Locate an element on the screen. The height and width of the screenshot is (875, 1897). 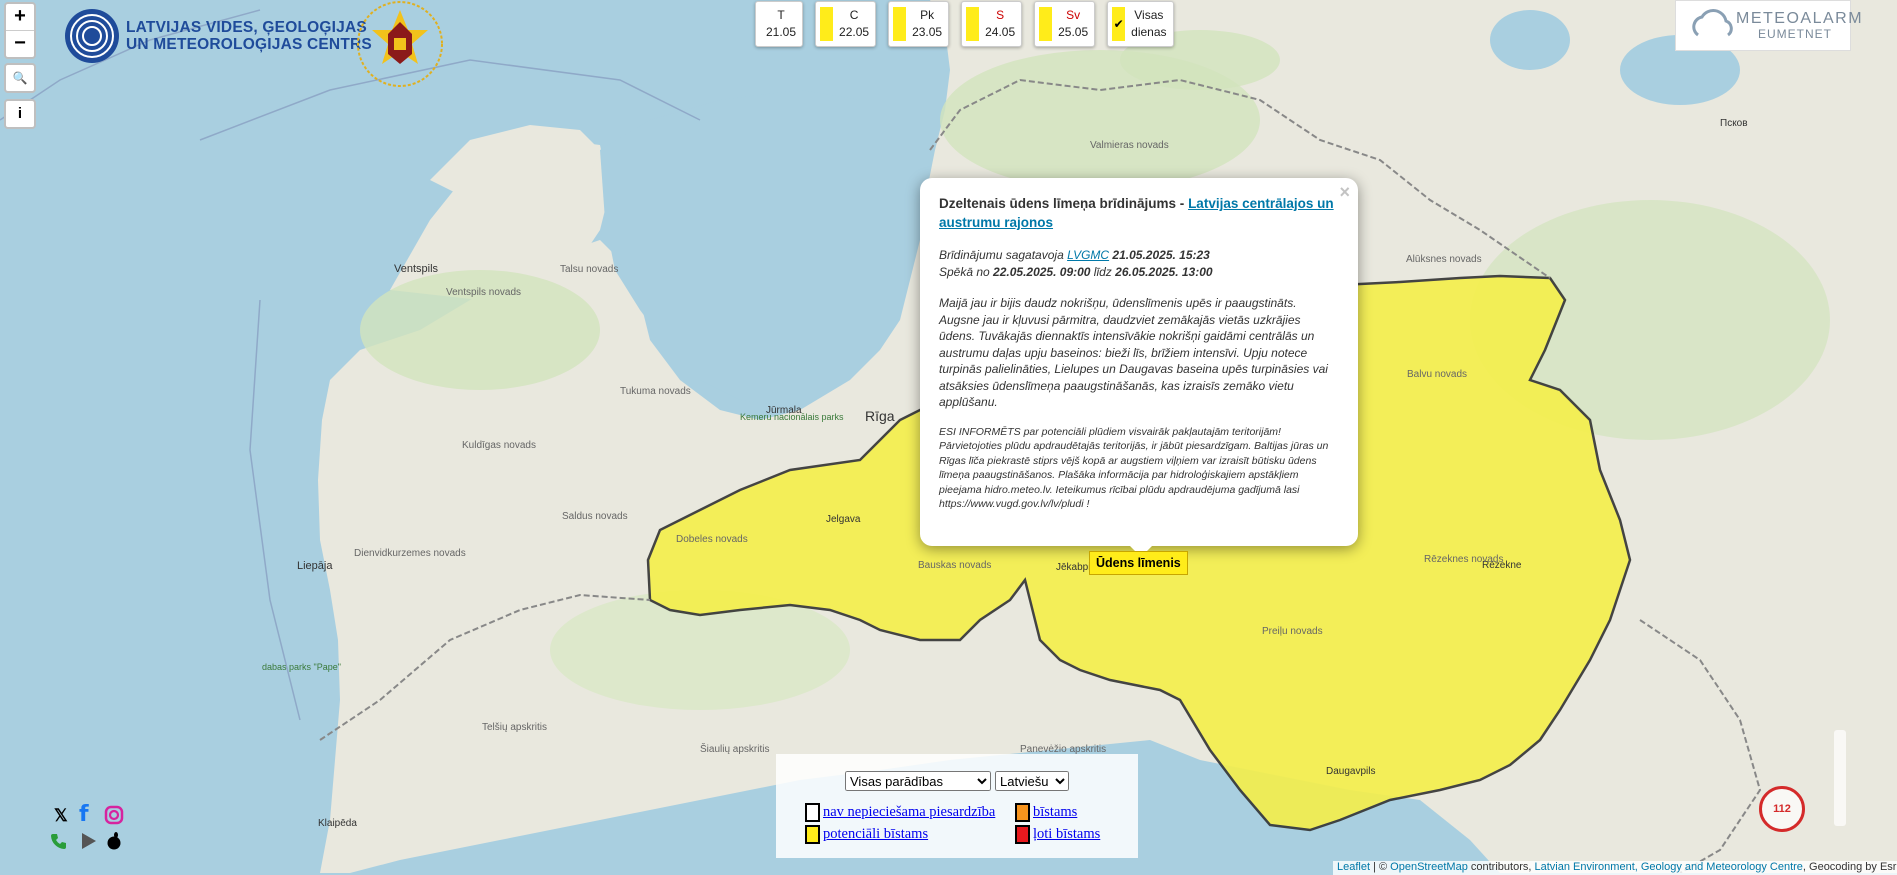
zoom-in-button: + is located at coordinates (20, 17).